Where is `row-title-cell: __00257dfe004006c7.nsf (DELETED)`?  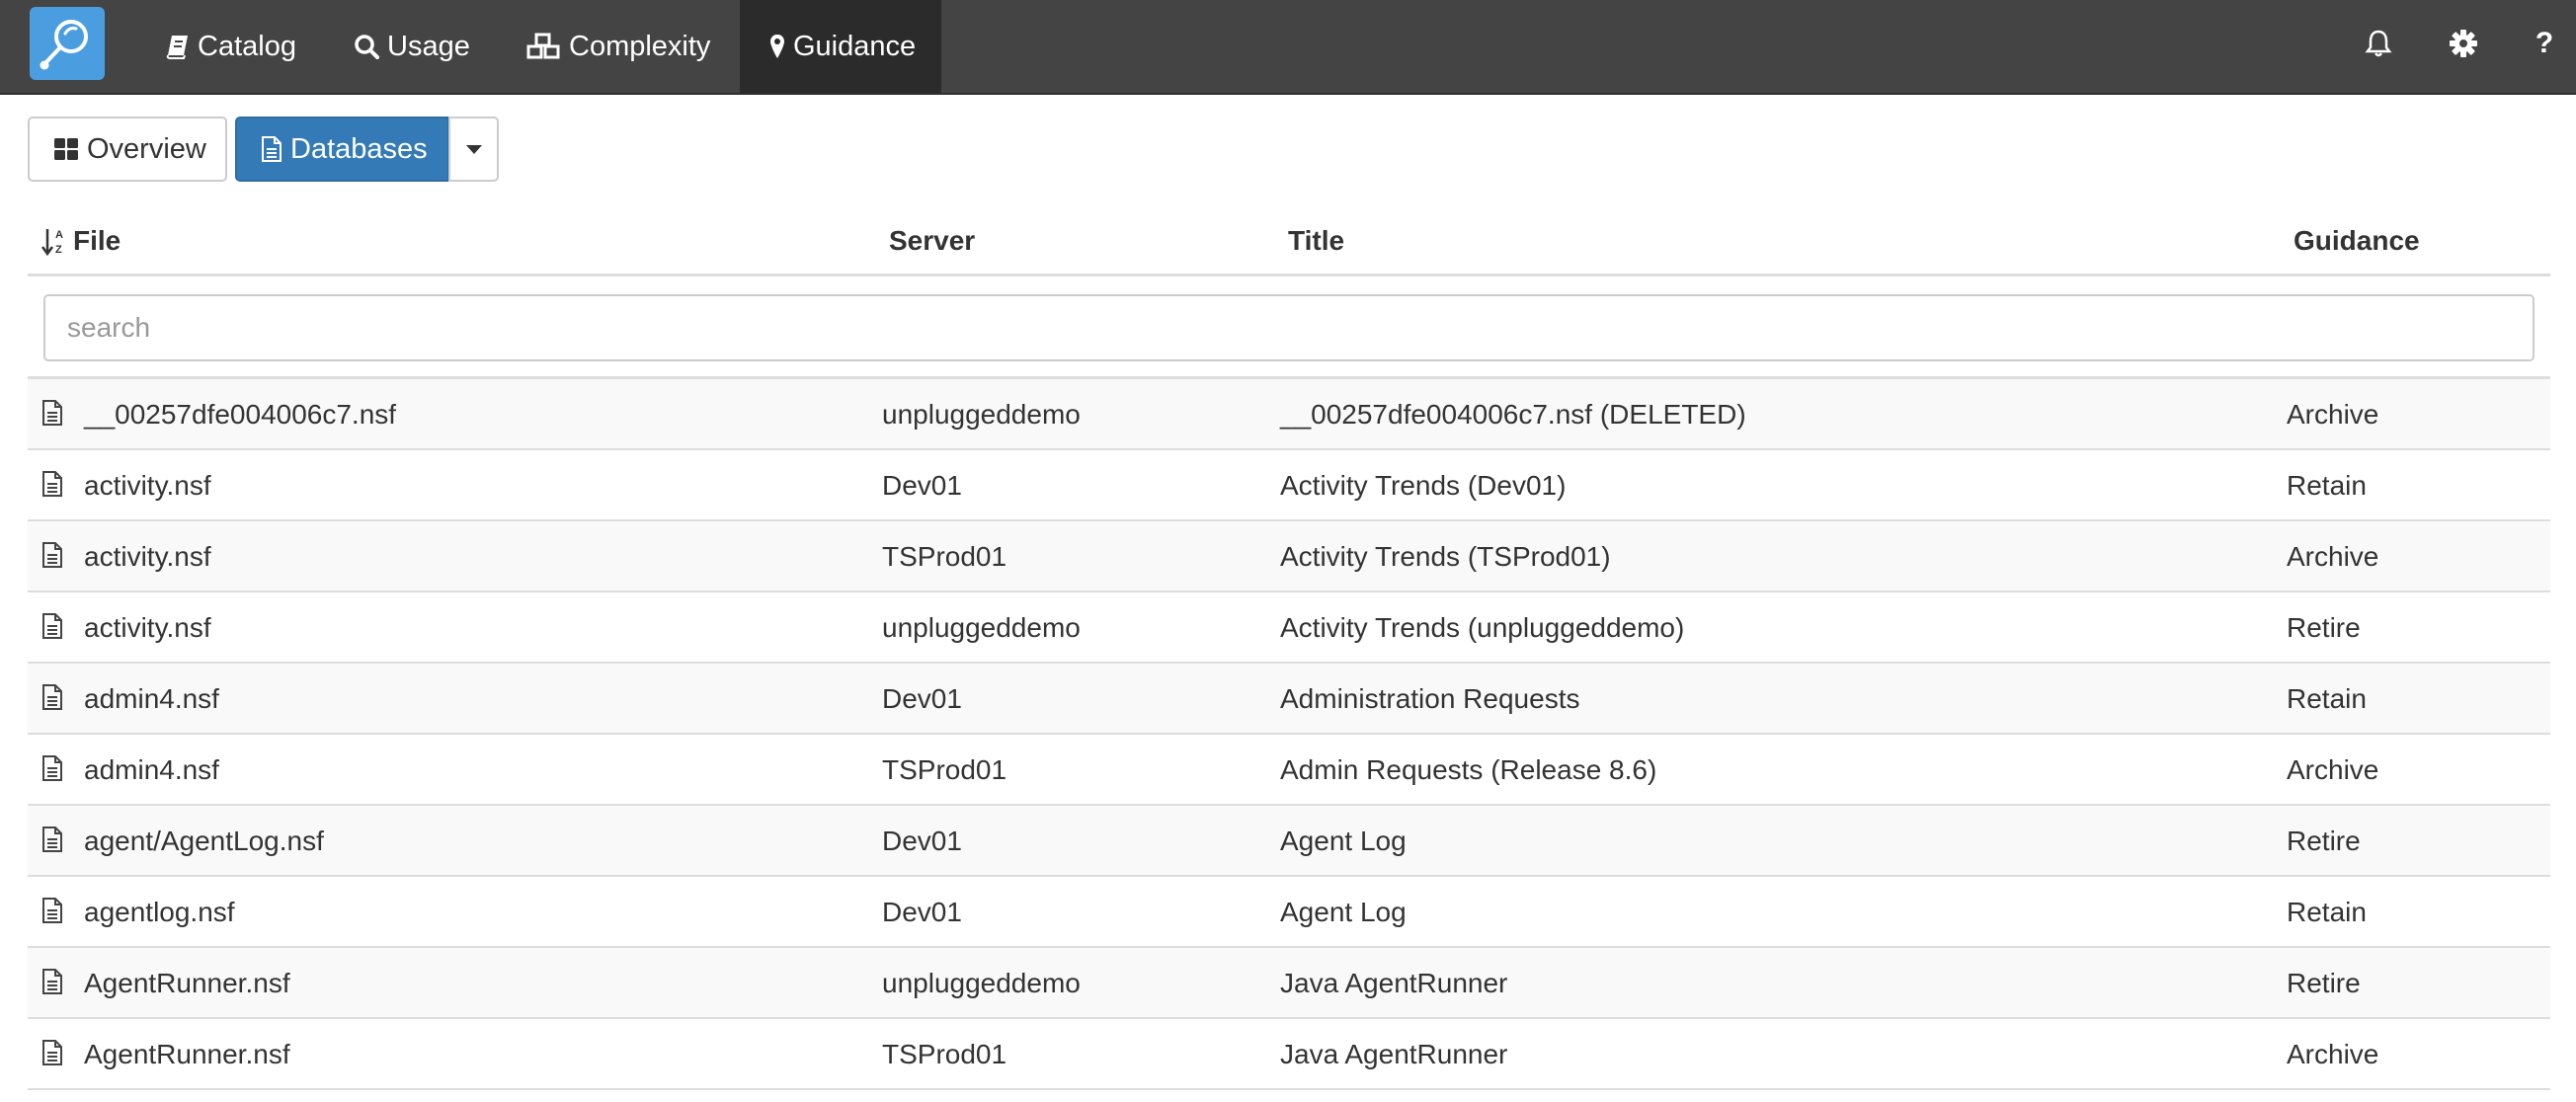 row-title-cell: __00257dfe004006c7.nsf (DELETED) is located at coordinates (1513, 414).